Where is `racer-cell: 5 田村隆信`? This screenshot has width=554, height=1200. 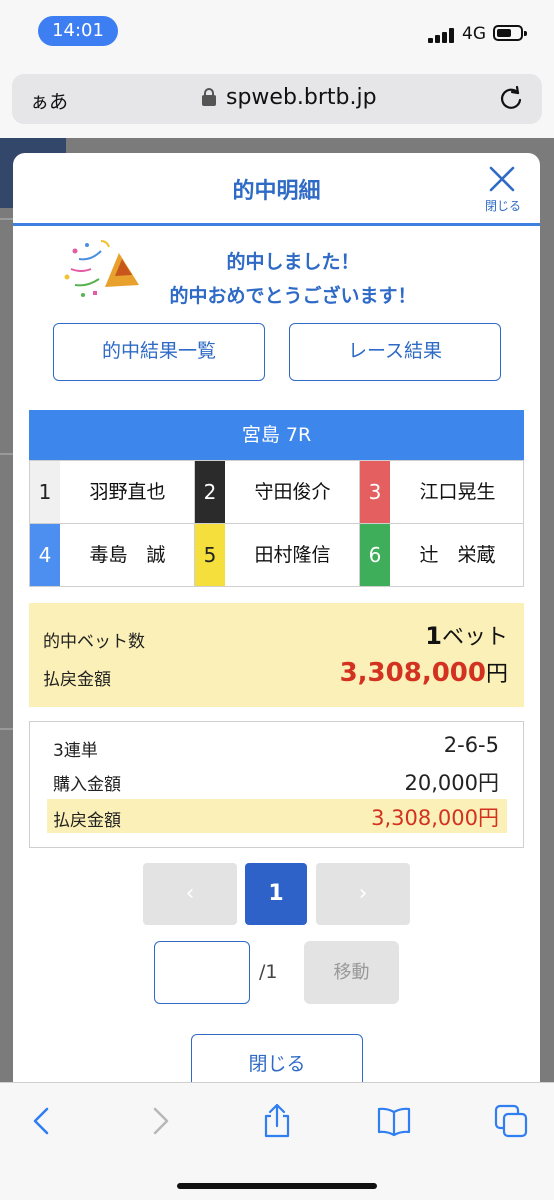
racer-cell: 5 田村隆信 is located at coordinates (277, 555).